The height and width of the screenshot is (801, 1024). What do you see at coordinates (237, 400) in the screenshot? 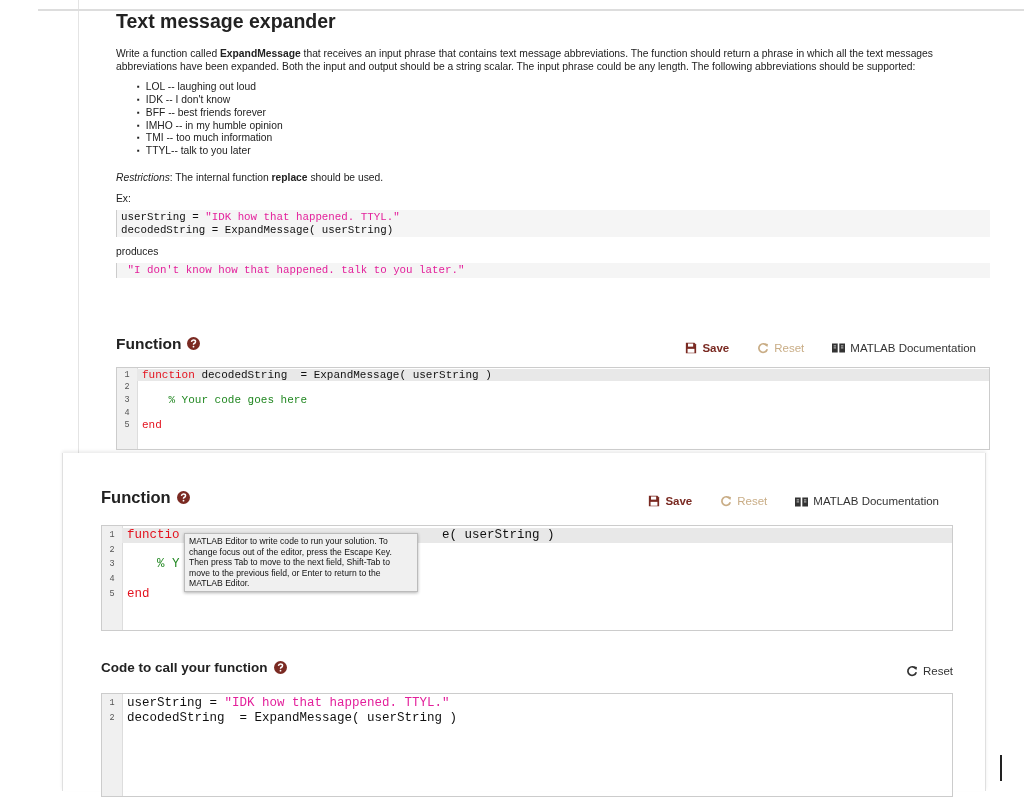
I see `code-line: % Your code goes here` at bounding box center [237, 400].